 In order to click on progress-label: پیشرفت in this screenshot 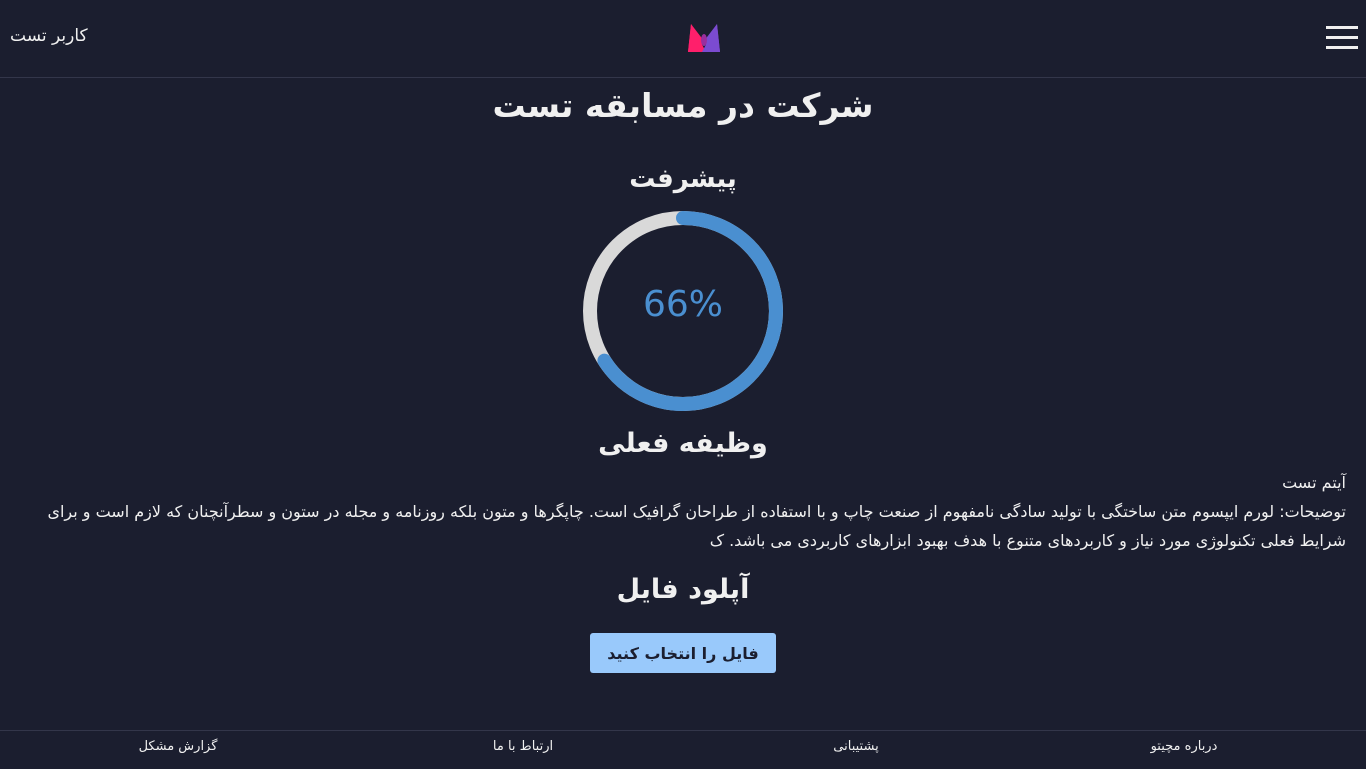, I will do `click(683, 179)`.